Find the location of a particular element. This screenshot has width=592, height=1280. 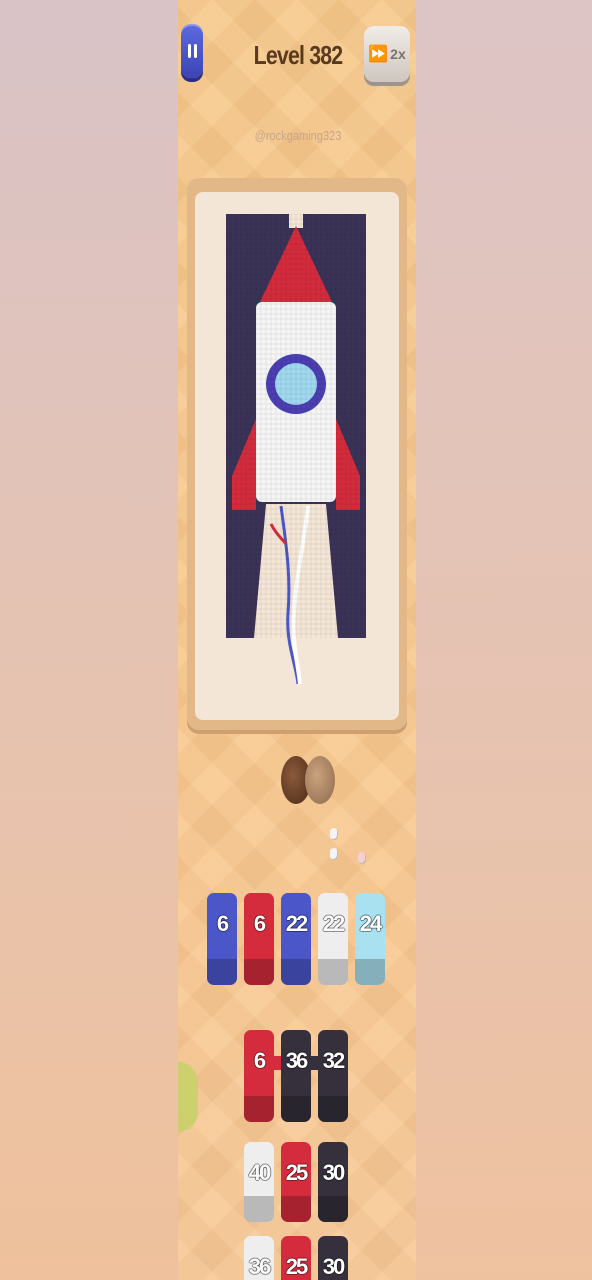

fast-forward-icon: ⏩ is located at coordinates (378, 54).